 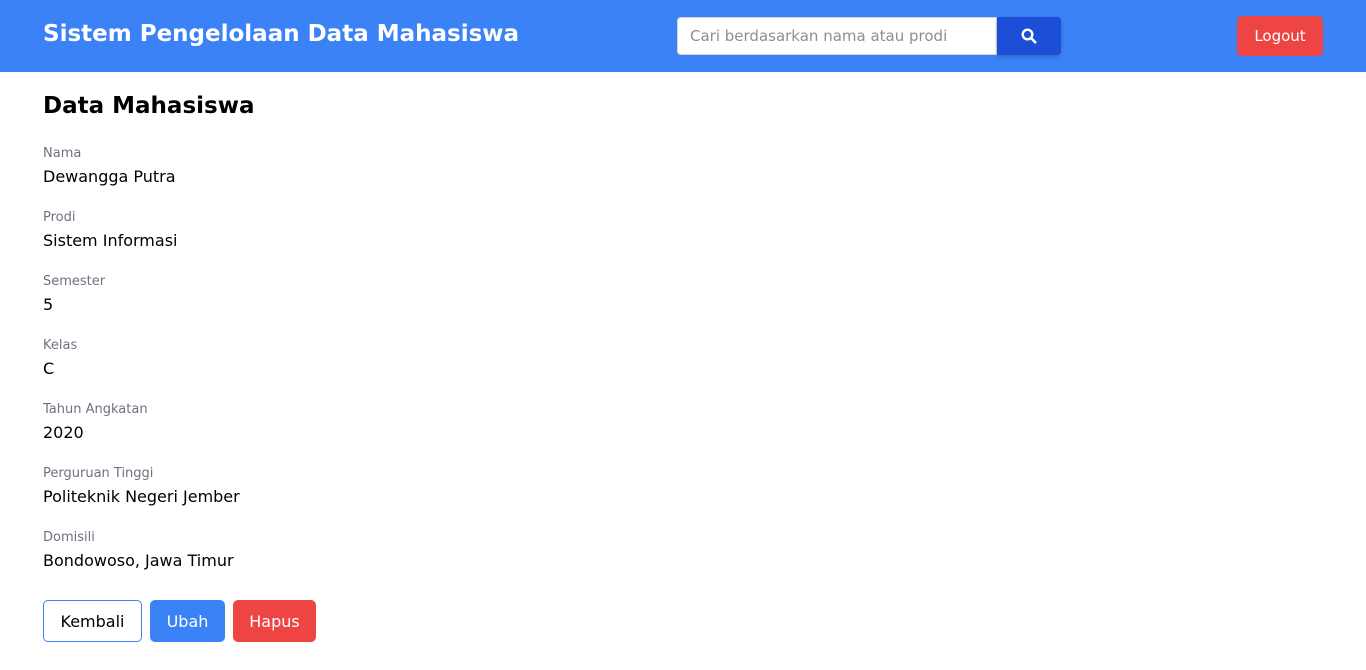 What do you see at coordinates (1280, 36) in the screenshot?
I see `logout-button: Logout` at bounding box center [1280, 36].